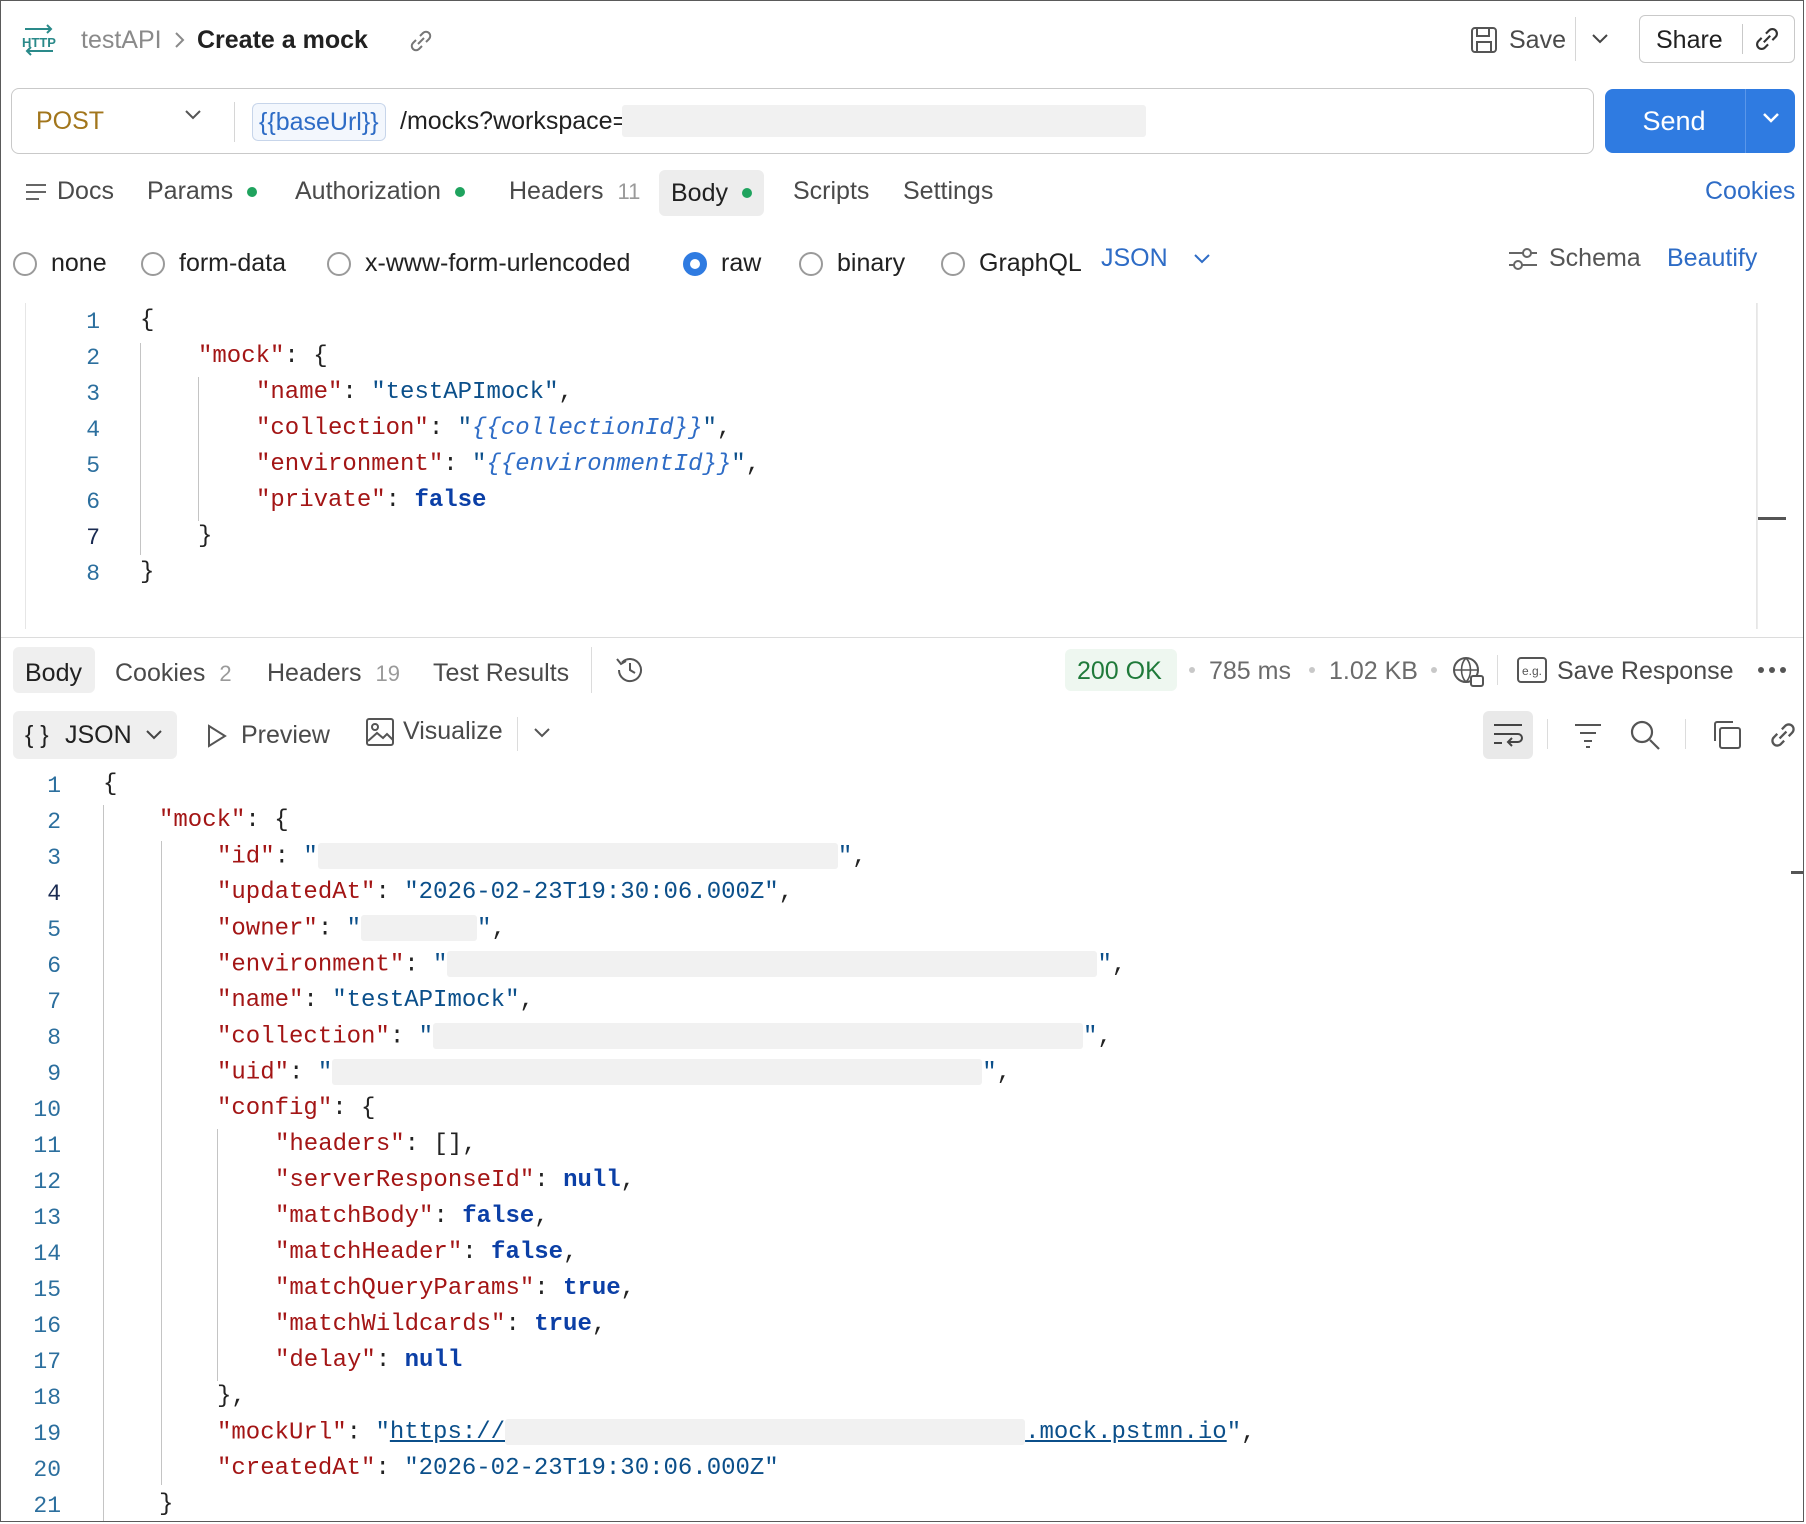  I want to click on schema-button: Schema, so click(1595, 258).